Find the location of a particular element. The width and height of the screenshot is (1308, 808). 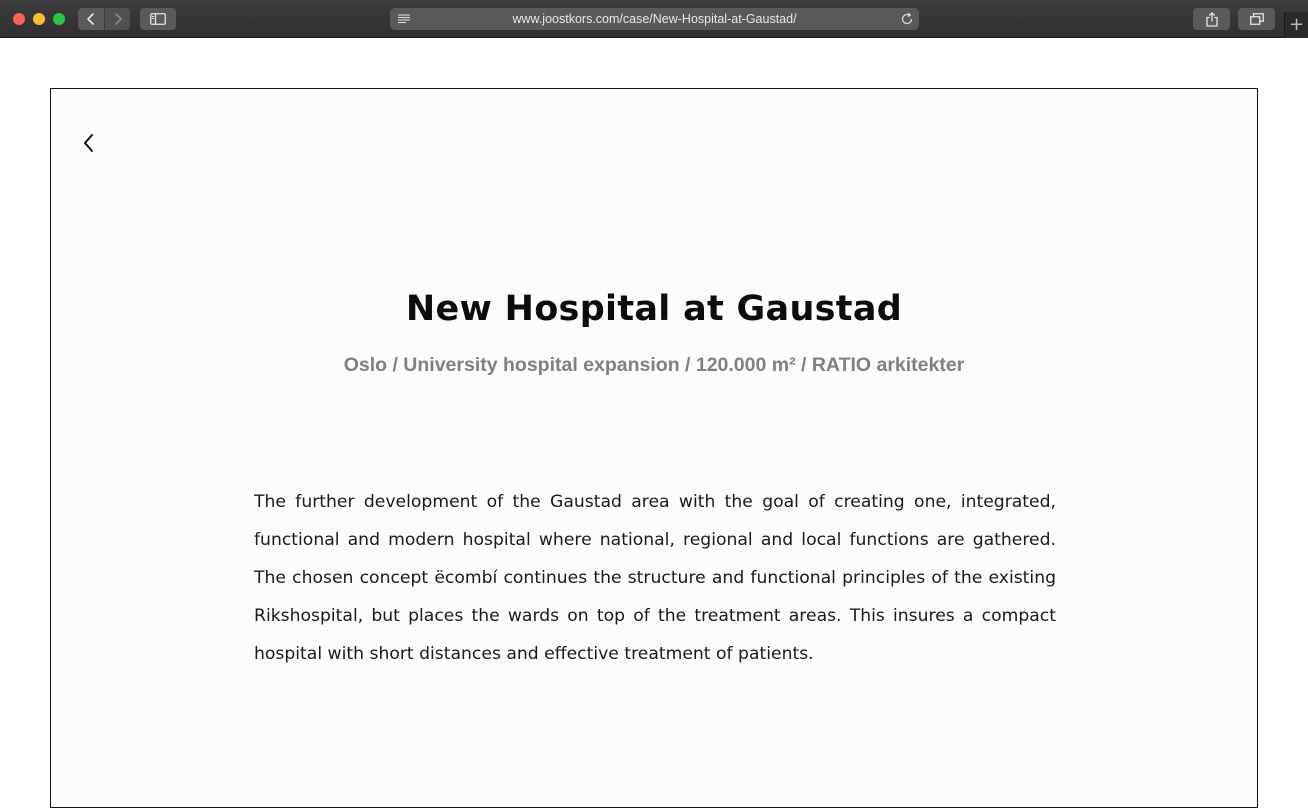

share-button is located at coordinates (1211, 19).